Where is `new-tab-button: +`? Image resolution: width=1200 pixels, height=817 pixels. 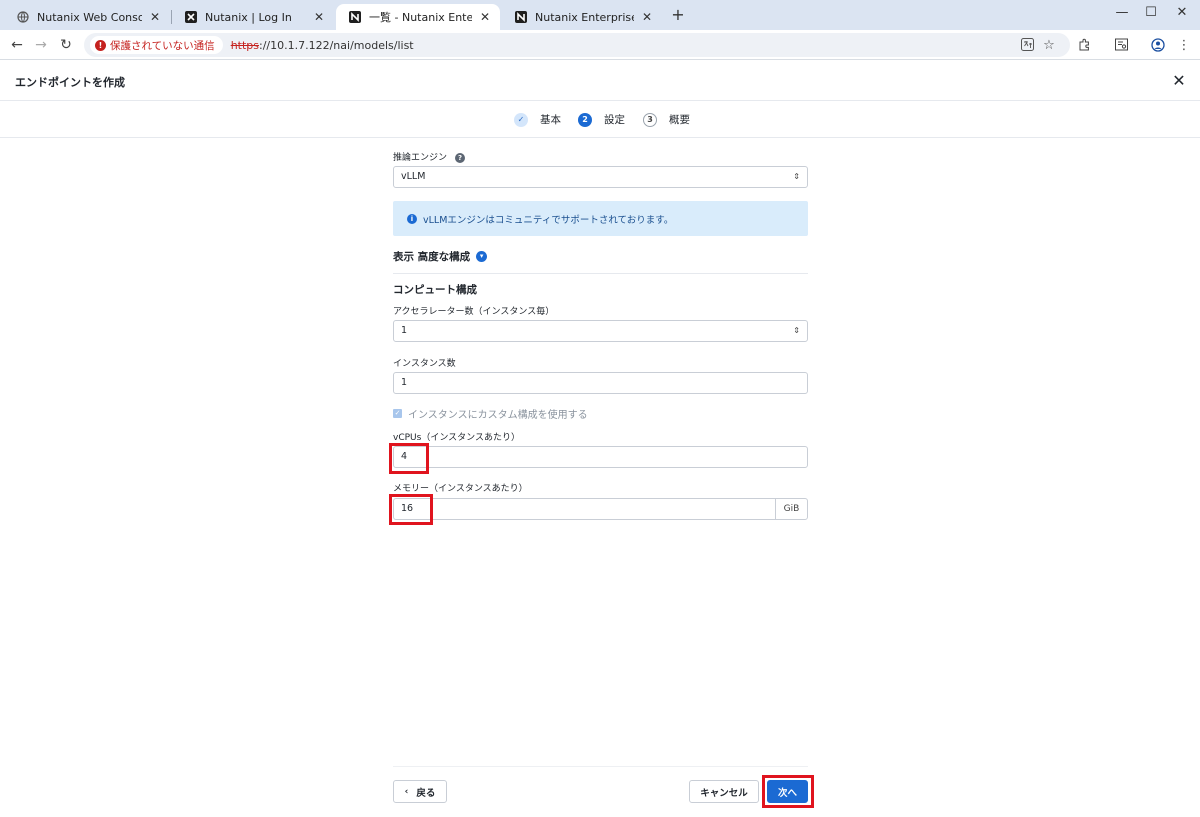
new-tab-button: + is located at coordinates (678, 15).